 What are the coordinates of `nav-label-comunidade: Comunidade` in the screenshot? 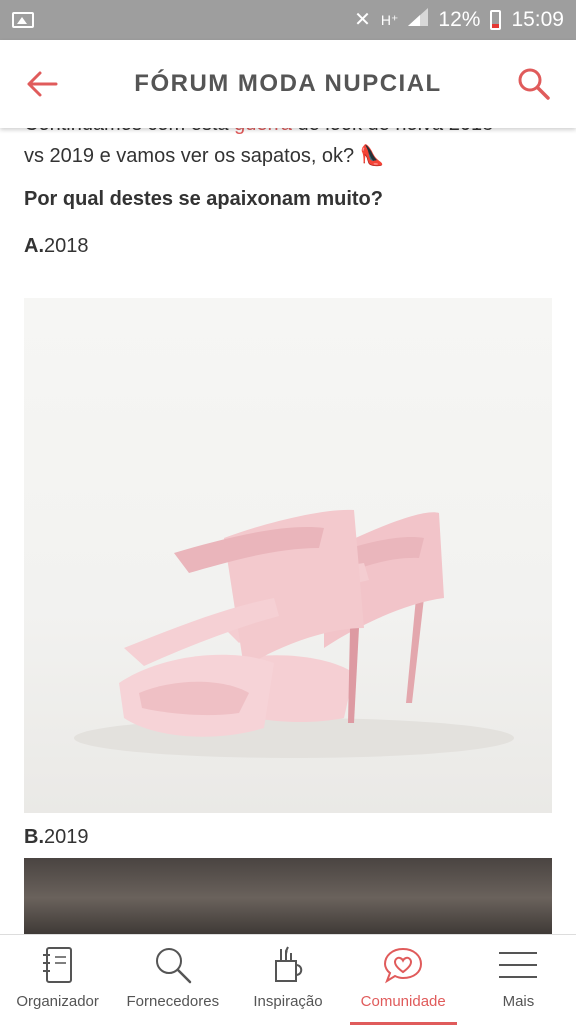 It's located at (403, 1001).